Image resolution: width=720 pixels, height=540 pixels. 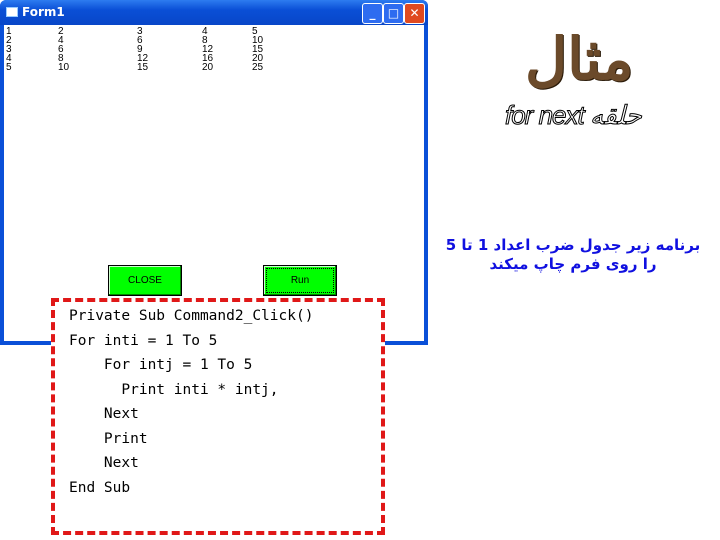 I want to click on code-line: For intj = 1 To 5, so click(x=161, y=365).